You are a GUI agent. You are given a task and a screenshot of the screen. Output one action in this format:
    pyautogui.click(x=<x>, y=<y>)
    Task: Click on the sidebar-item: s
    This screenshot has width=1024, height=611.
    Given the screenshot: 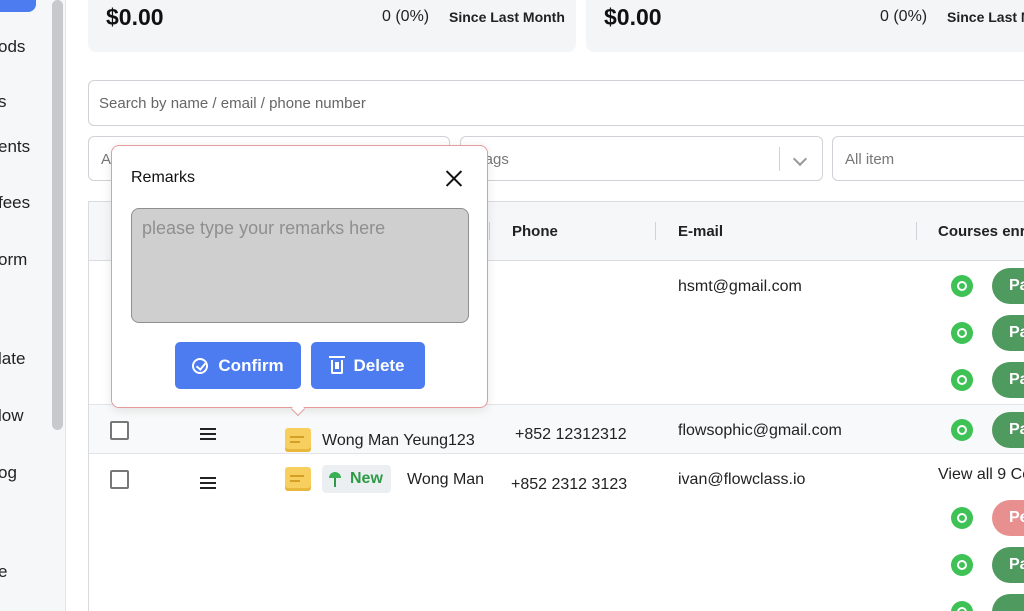 What is the action you would take?
    pyautogui.click(x=3, y=102)
    